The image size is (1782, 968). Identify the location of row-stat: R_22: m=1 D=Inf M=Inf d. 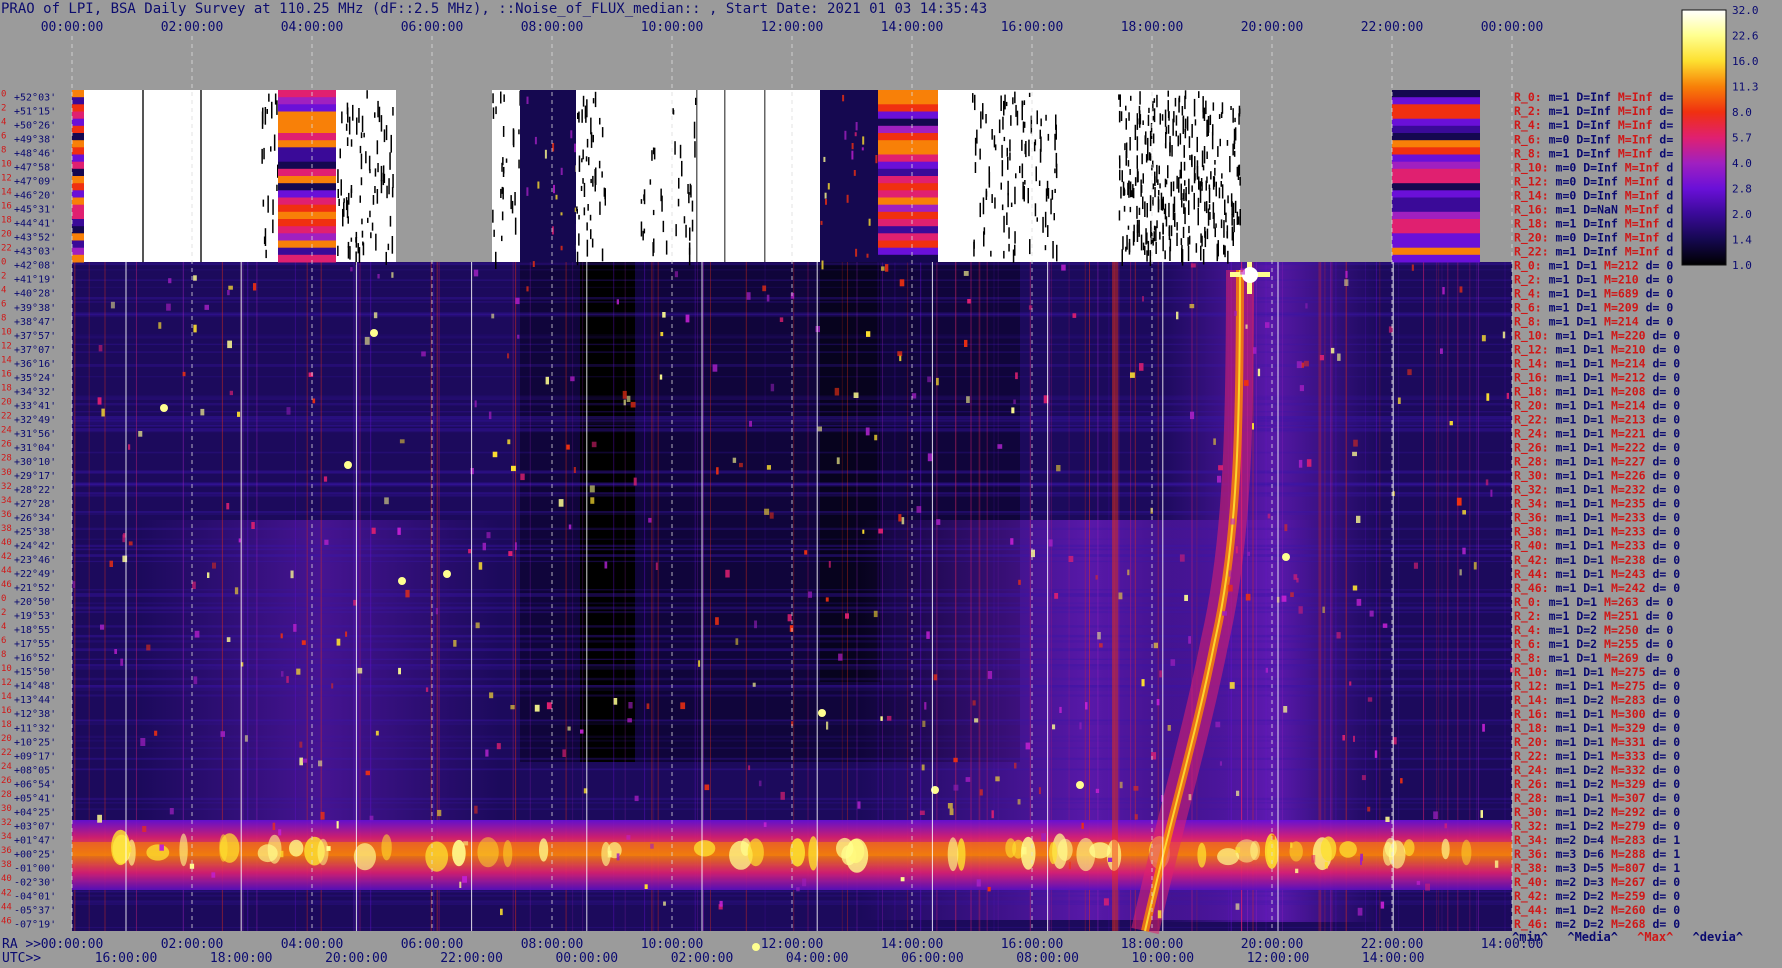
(1593, 251).